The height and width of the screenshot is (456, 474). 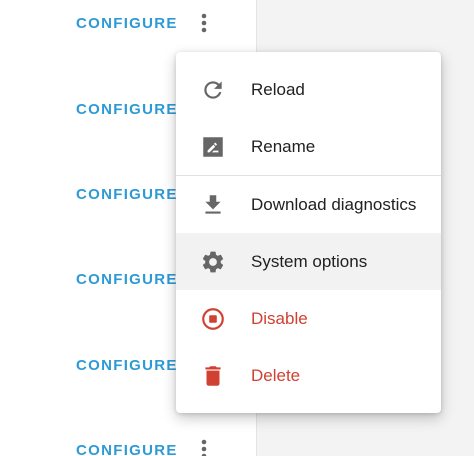 I want to click on trash-icon, so click(x=213, y=376).